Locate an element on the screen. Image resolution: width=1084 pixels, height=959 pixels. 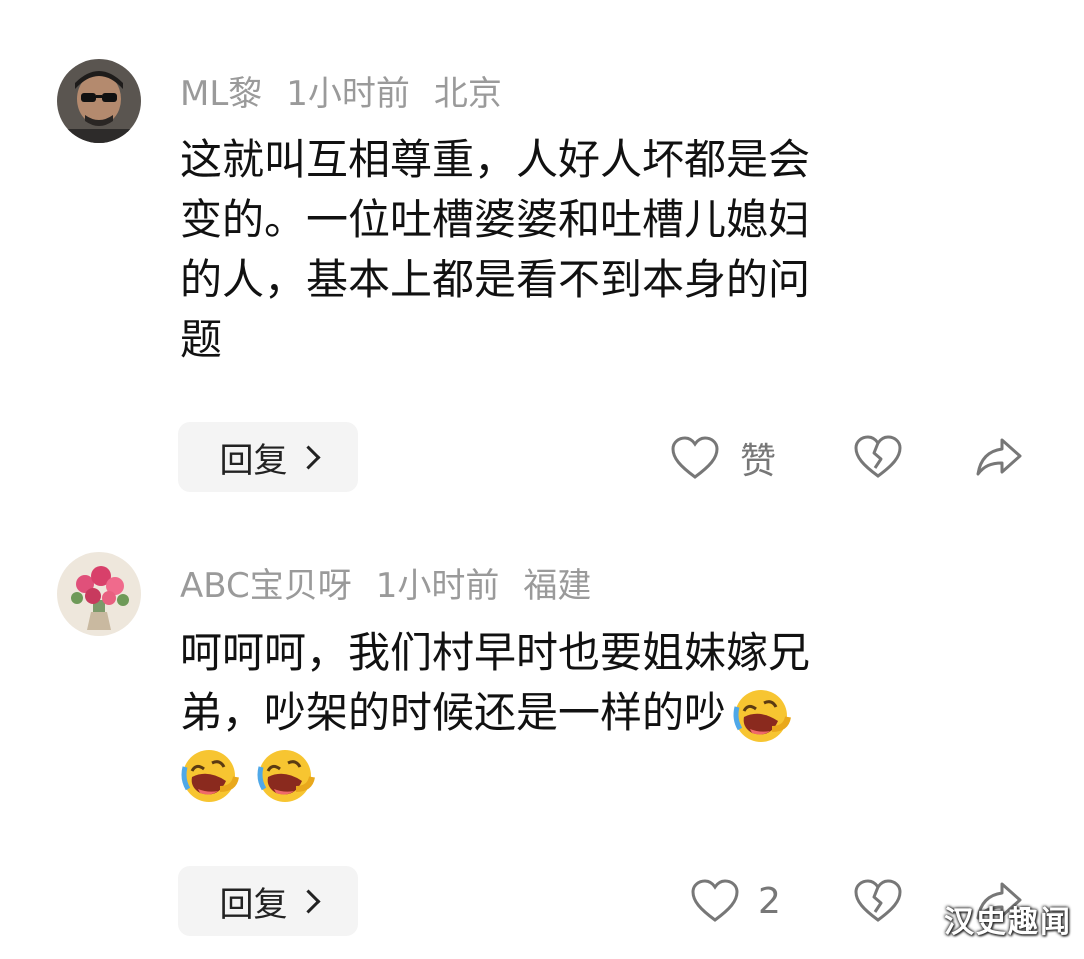
like-button: 2 is located at coordinates (735, 901).